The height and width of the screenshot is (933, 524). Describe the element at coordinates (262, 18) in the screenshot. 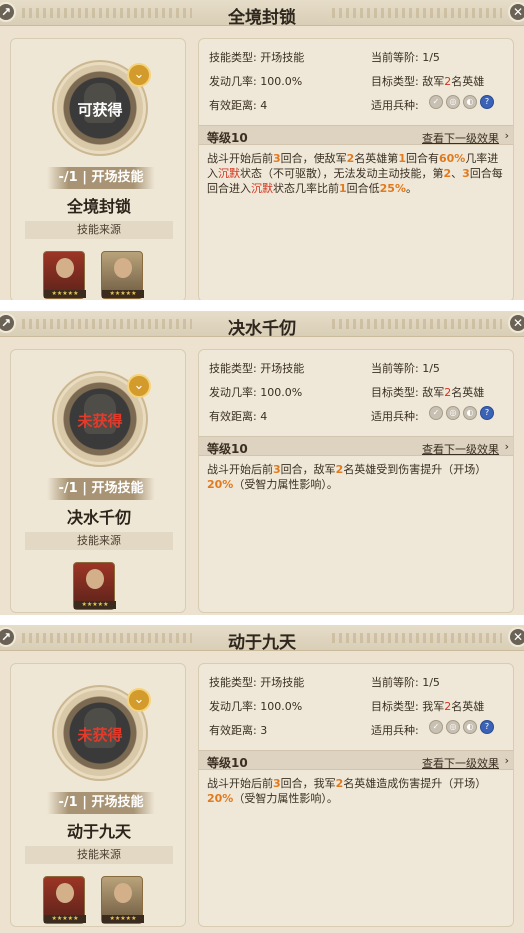

I see `panel-title: 全境封锁` at that location.